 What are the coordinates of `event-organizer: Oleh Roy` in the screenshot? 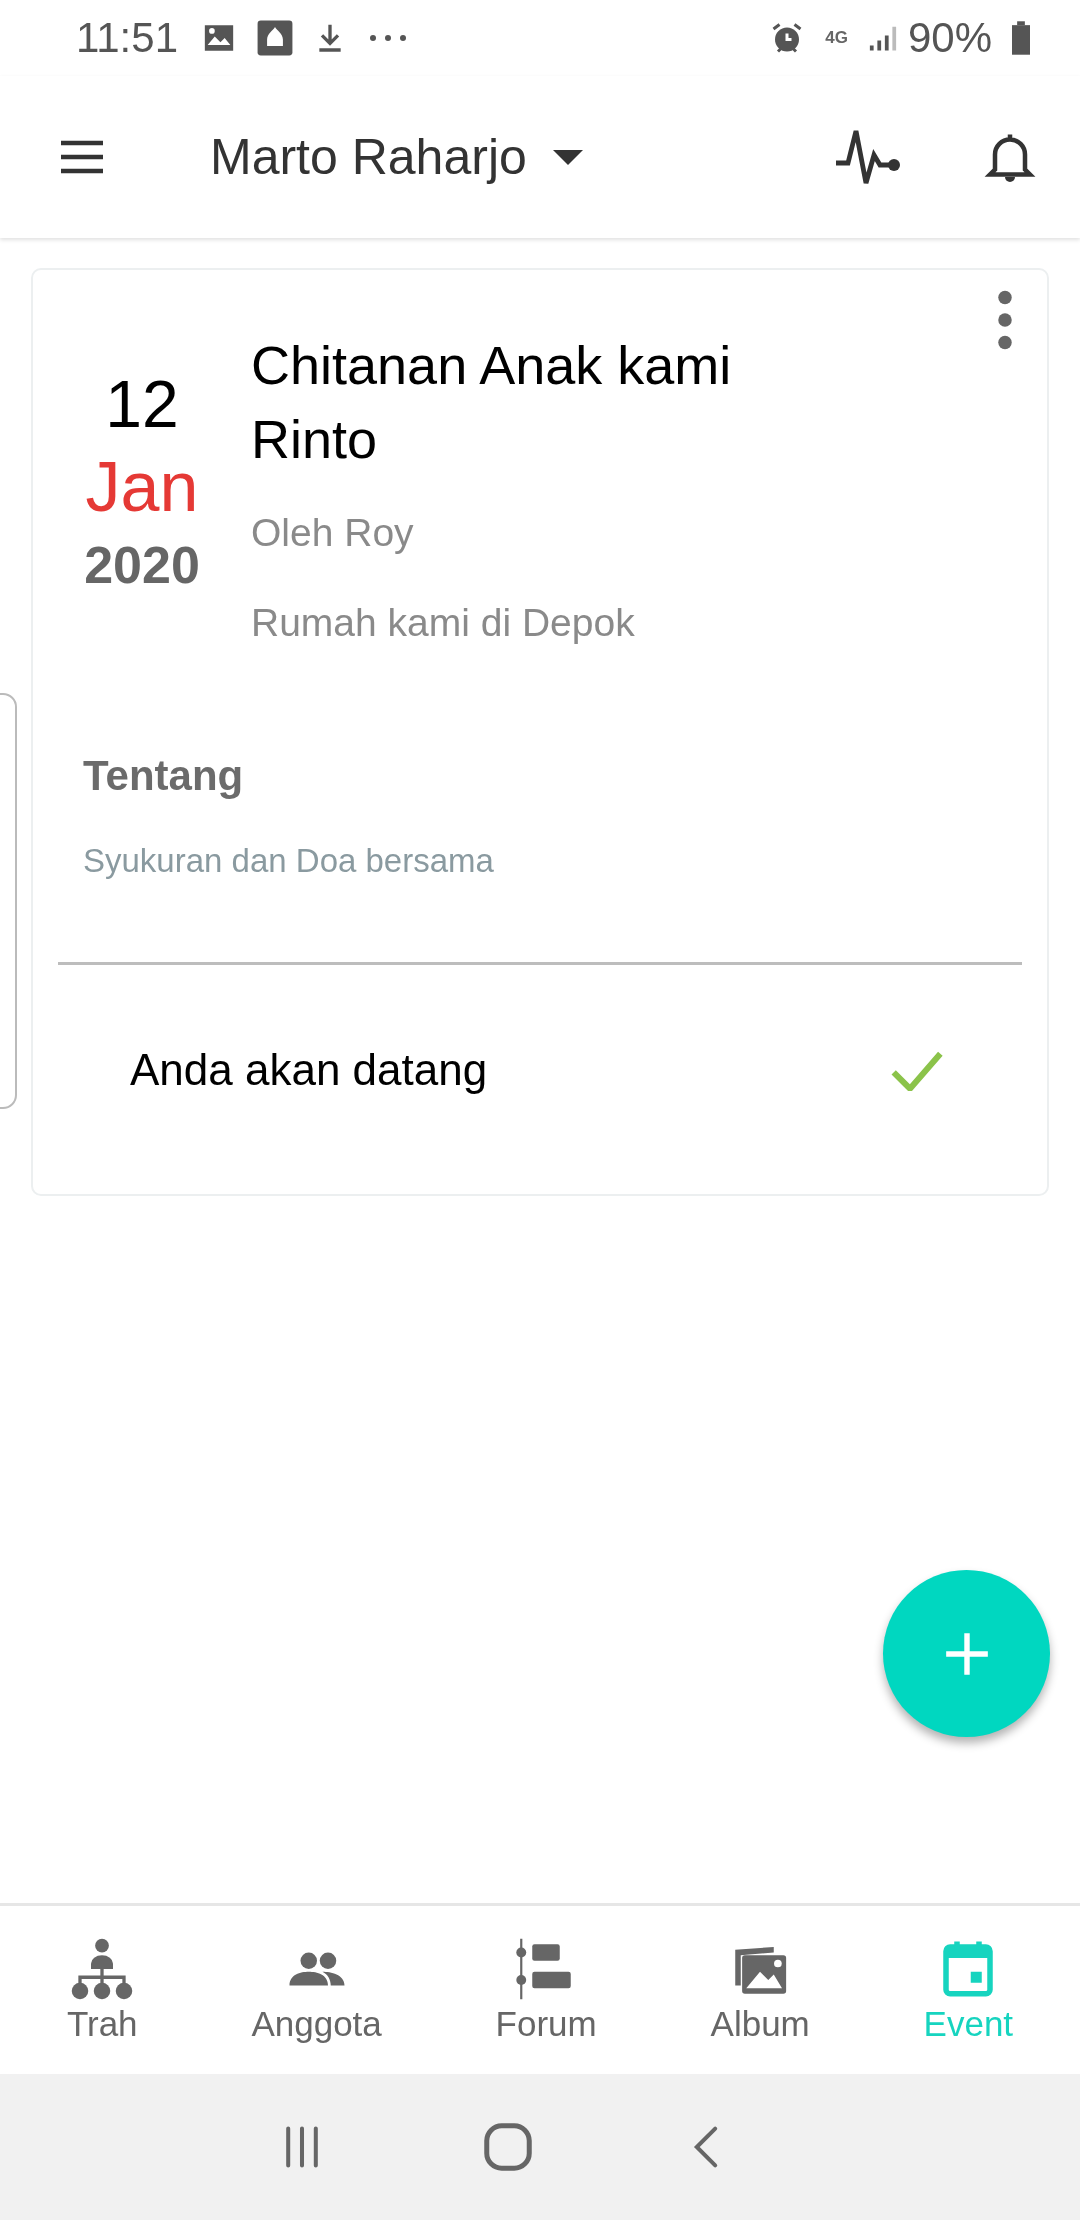 It's located at (333, 533).